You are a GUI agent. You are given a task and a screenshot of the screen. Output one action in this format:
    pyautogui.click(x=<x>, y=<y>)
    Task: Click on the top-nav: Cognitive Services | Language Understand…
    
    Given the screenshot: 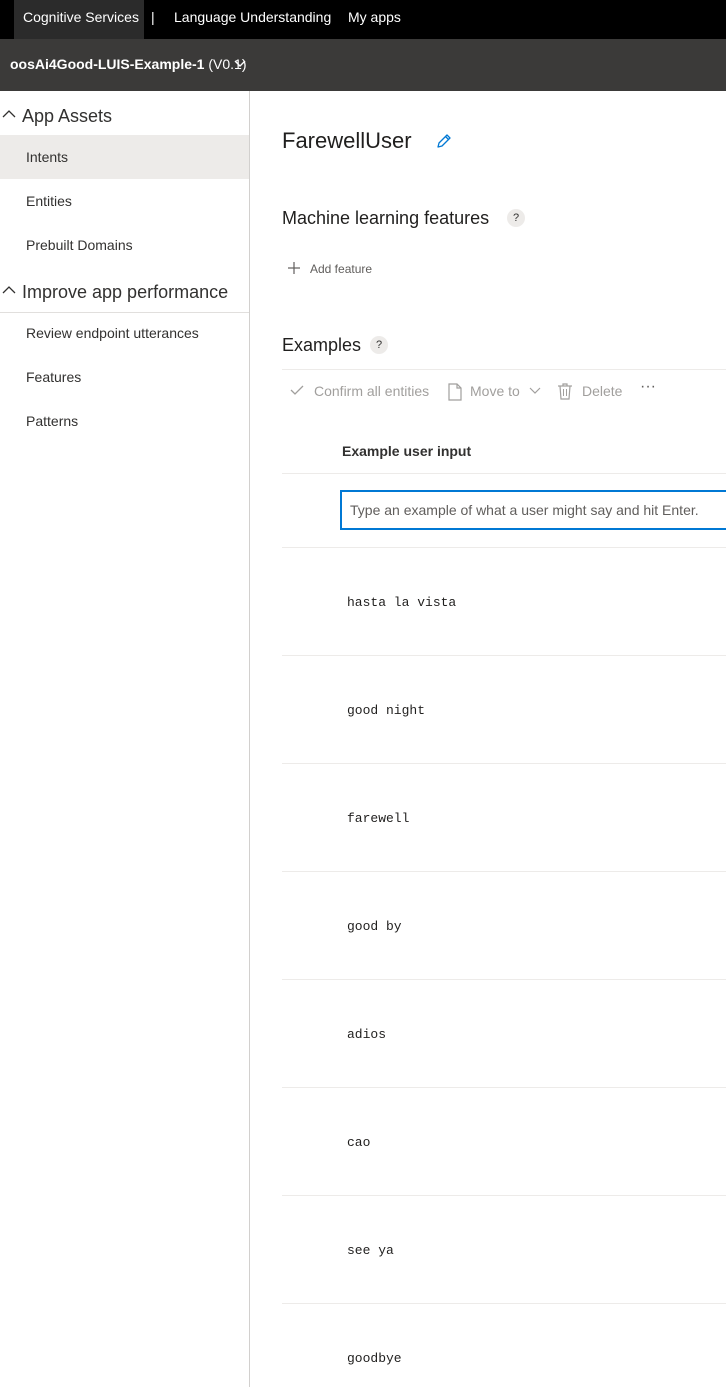 What is the action you would take?
    pyautogui.click(x=363, y=19)
    